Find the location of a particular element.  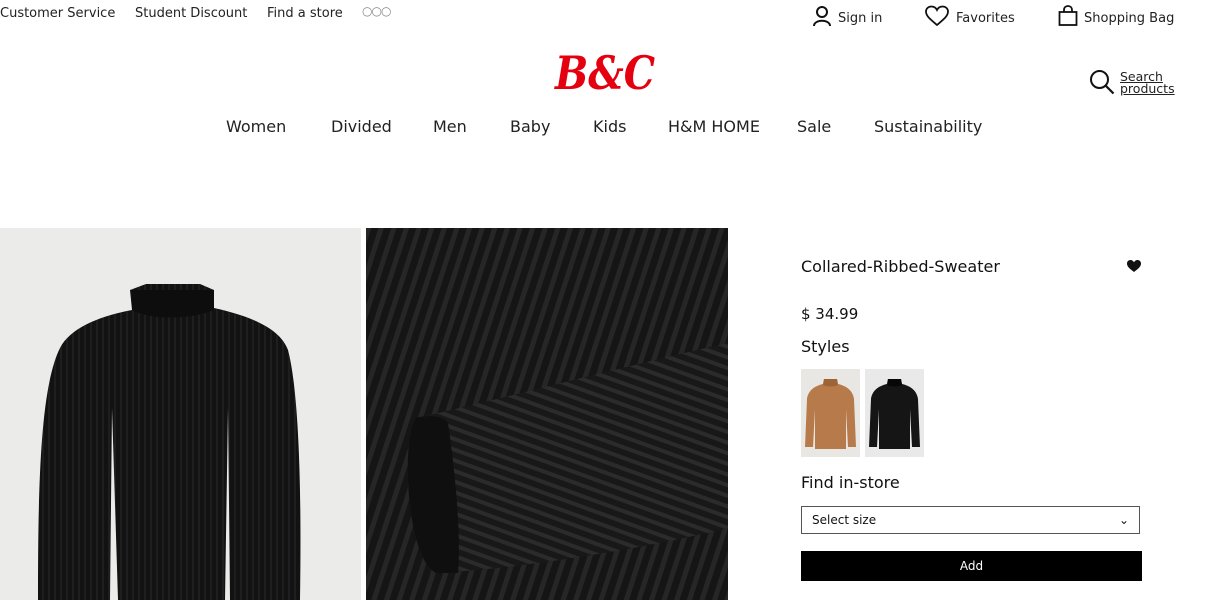

shopping-bag-label: Shopping Bag is located at coordinates (1129, 18).